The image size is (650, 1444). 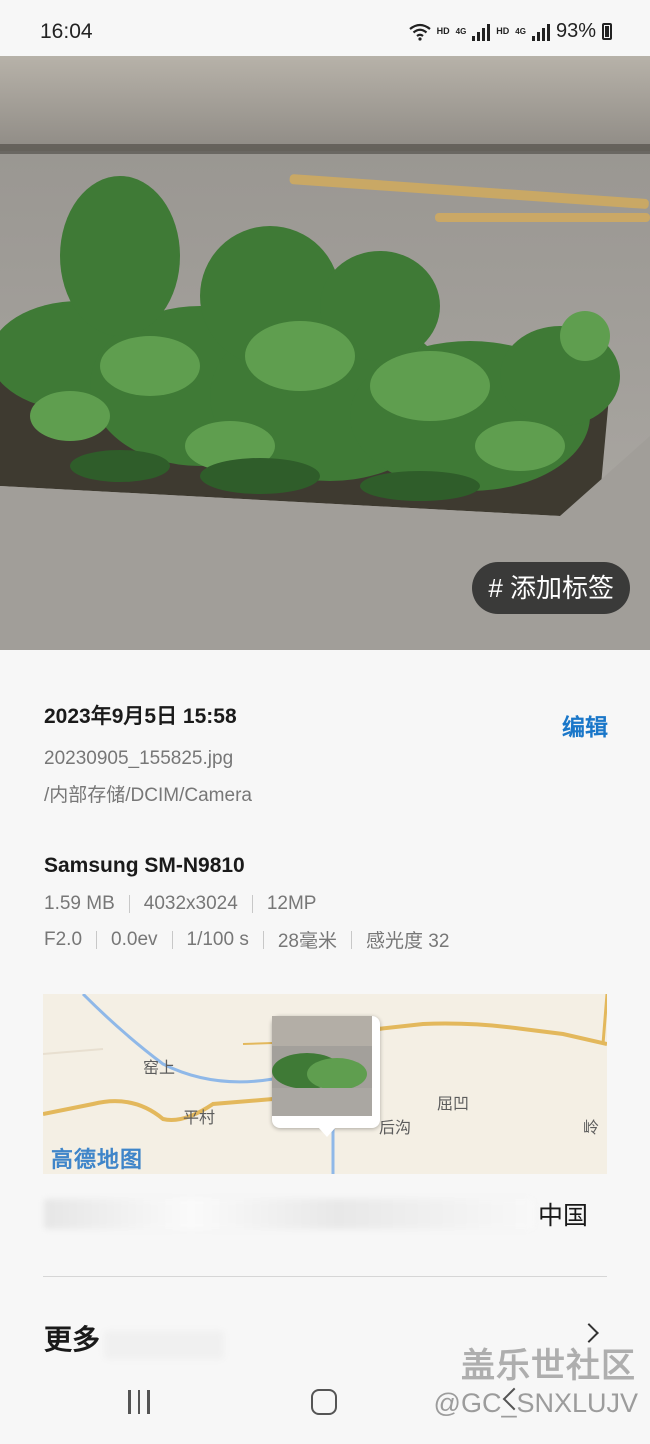 What do you see at coordinates (551, 588) in the screenshot?
I see `add-tag-button: # 添加标签` at bounding box center [551, 588].